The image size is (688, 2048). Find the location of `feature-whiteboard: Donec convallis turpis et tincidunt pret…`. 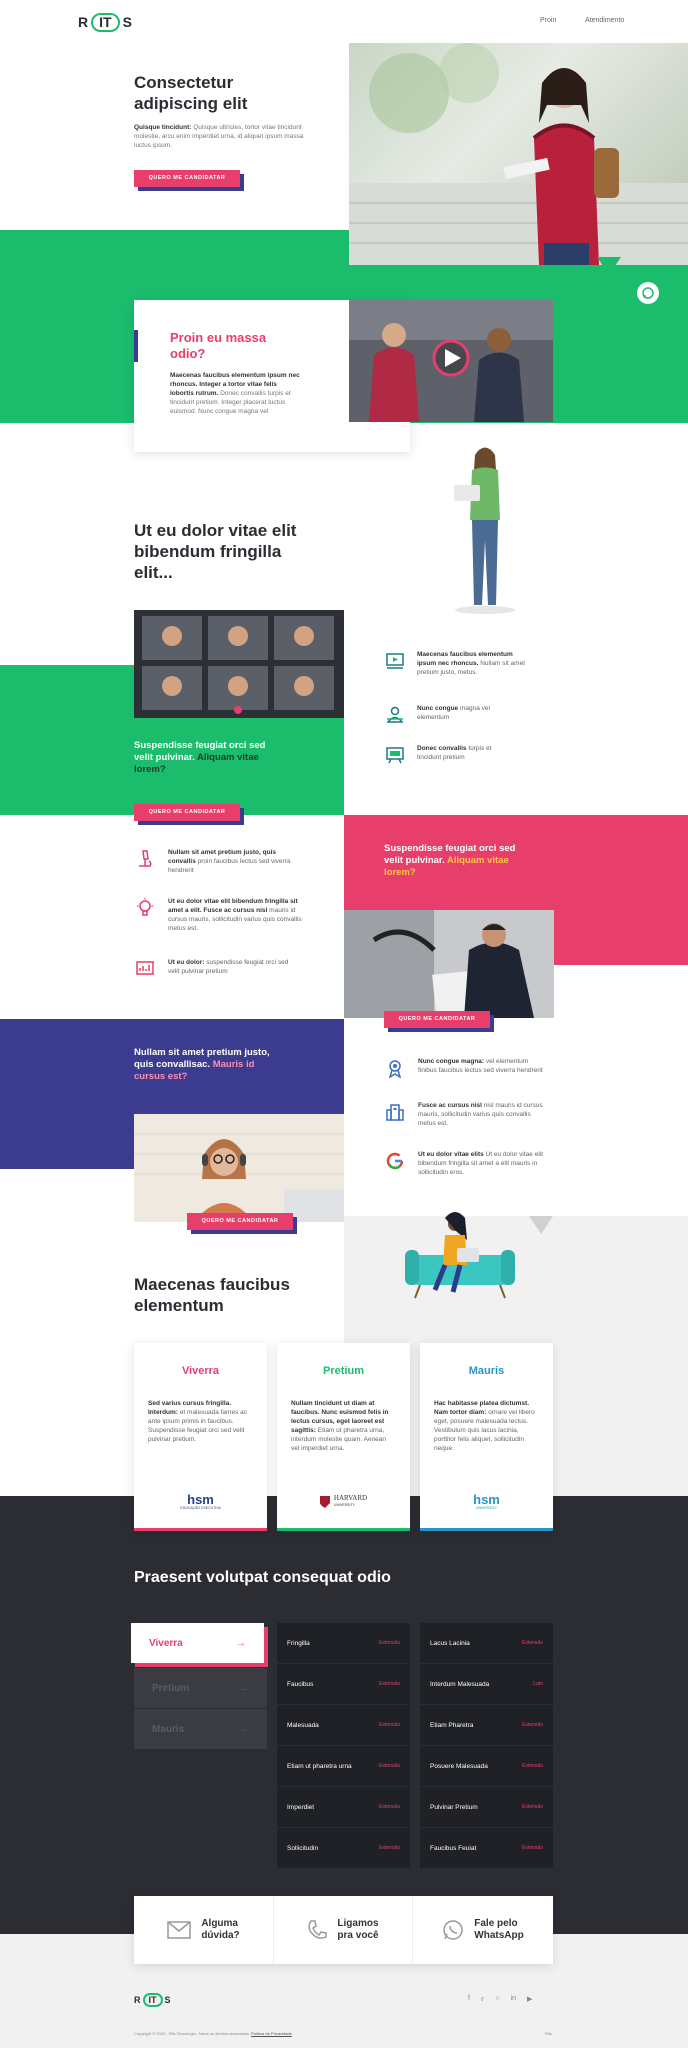

feature-whiteboard: Donec convallis turpis et tincidunt pret… is located at coordinates (459, 755).